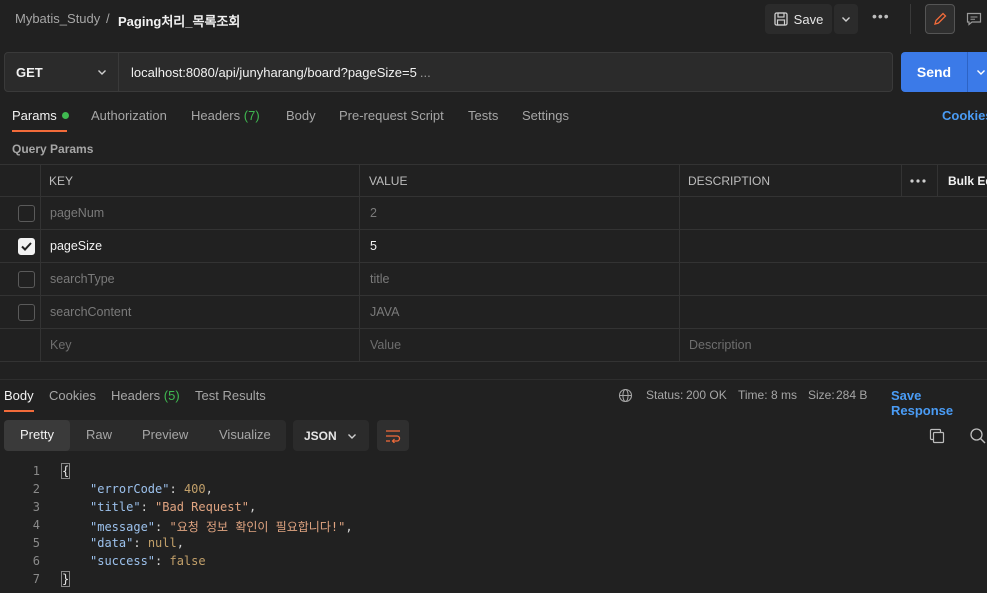 The image size is (987, 593). Describe the element at coordinates (937, 437) in the screenshot. I see `copy-icon` at that location.